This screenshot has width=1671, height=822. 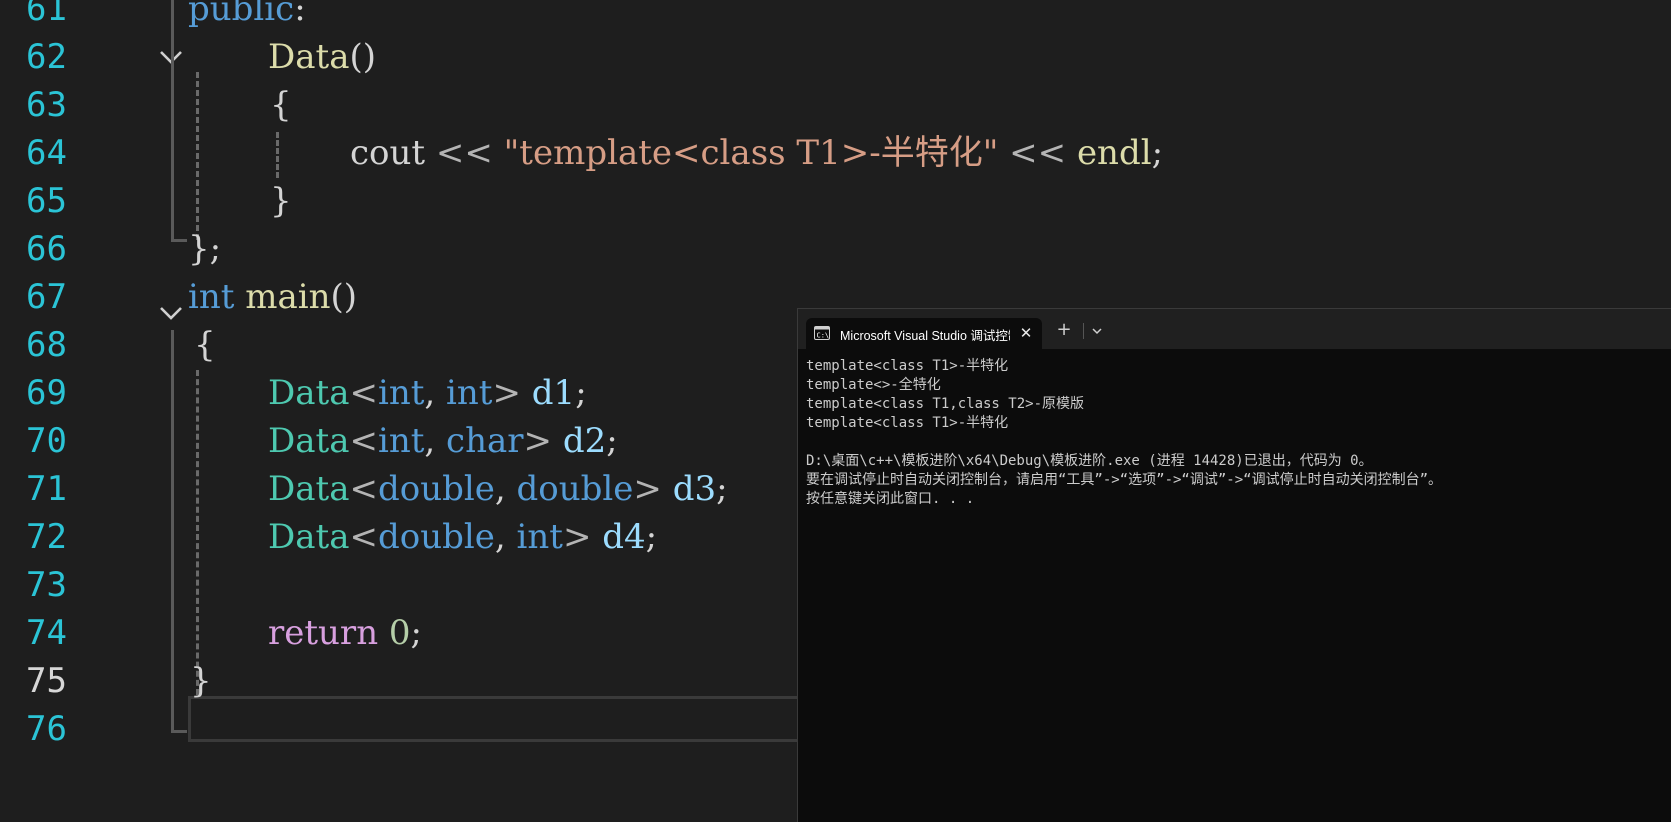 What do you see at coordinates (46, 633) in the screenshot?
I see `line-number: 74` at bounding box center [46, 633].